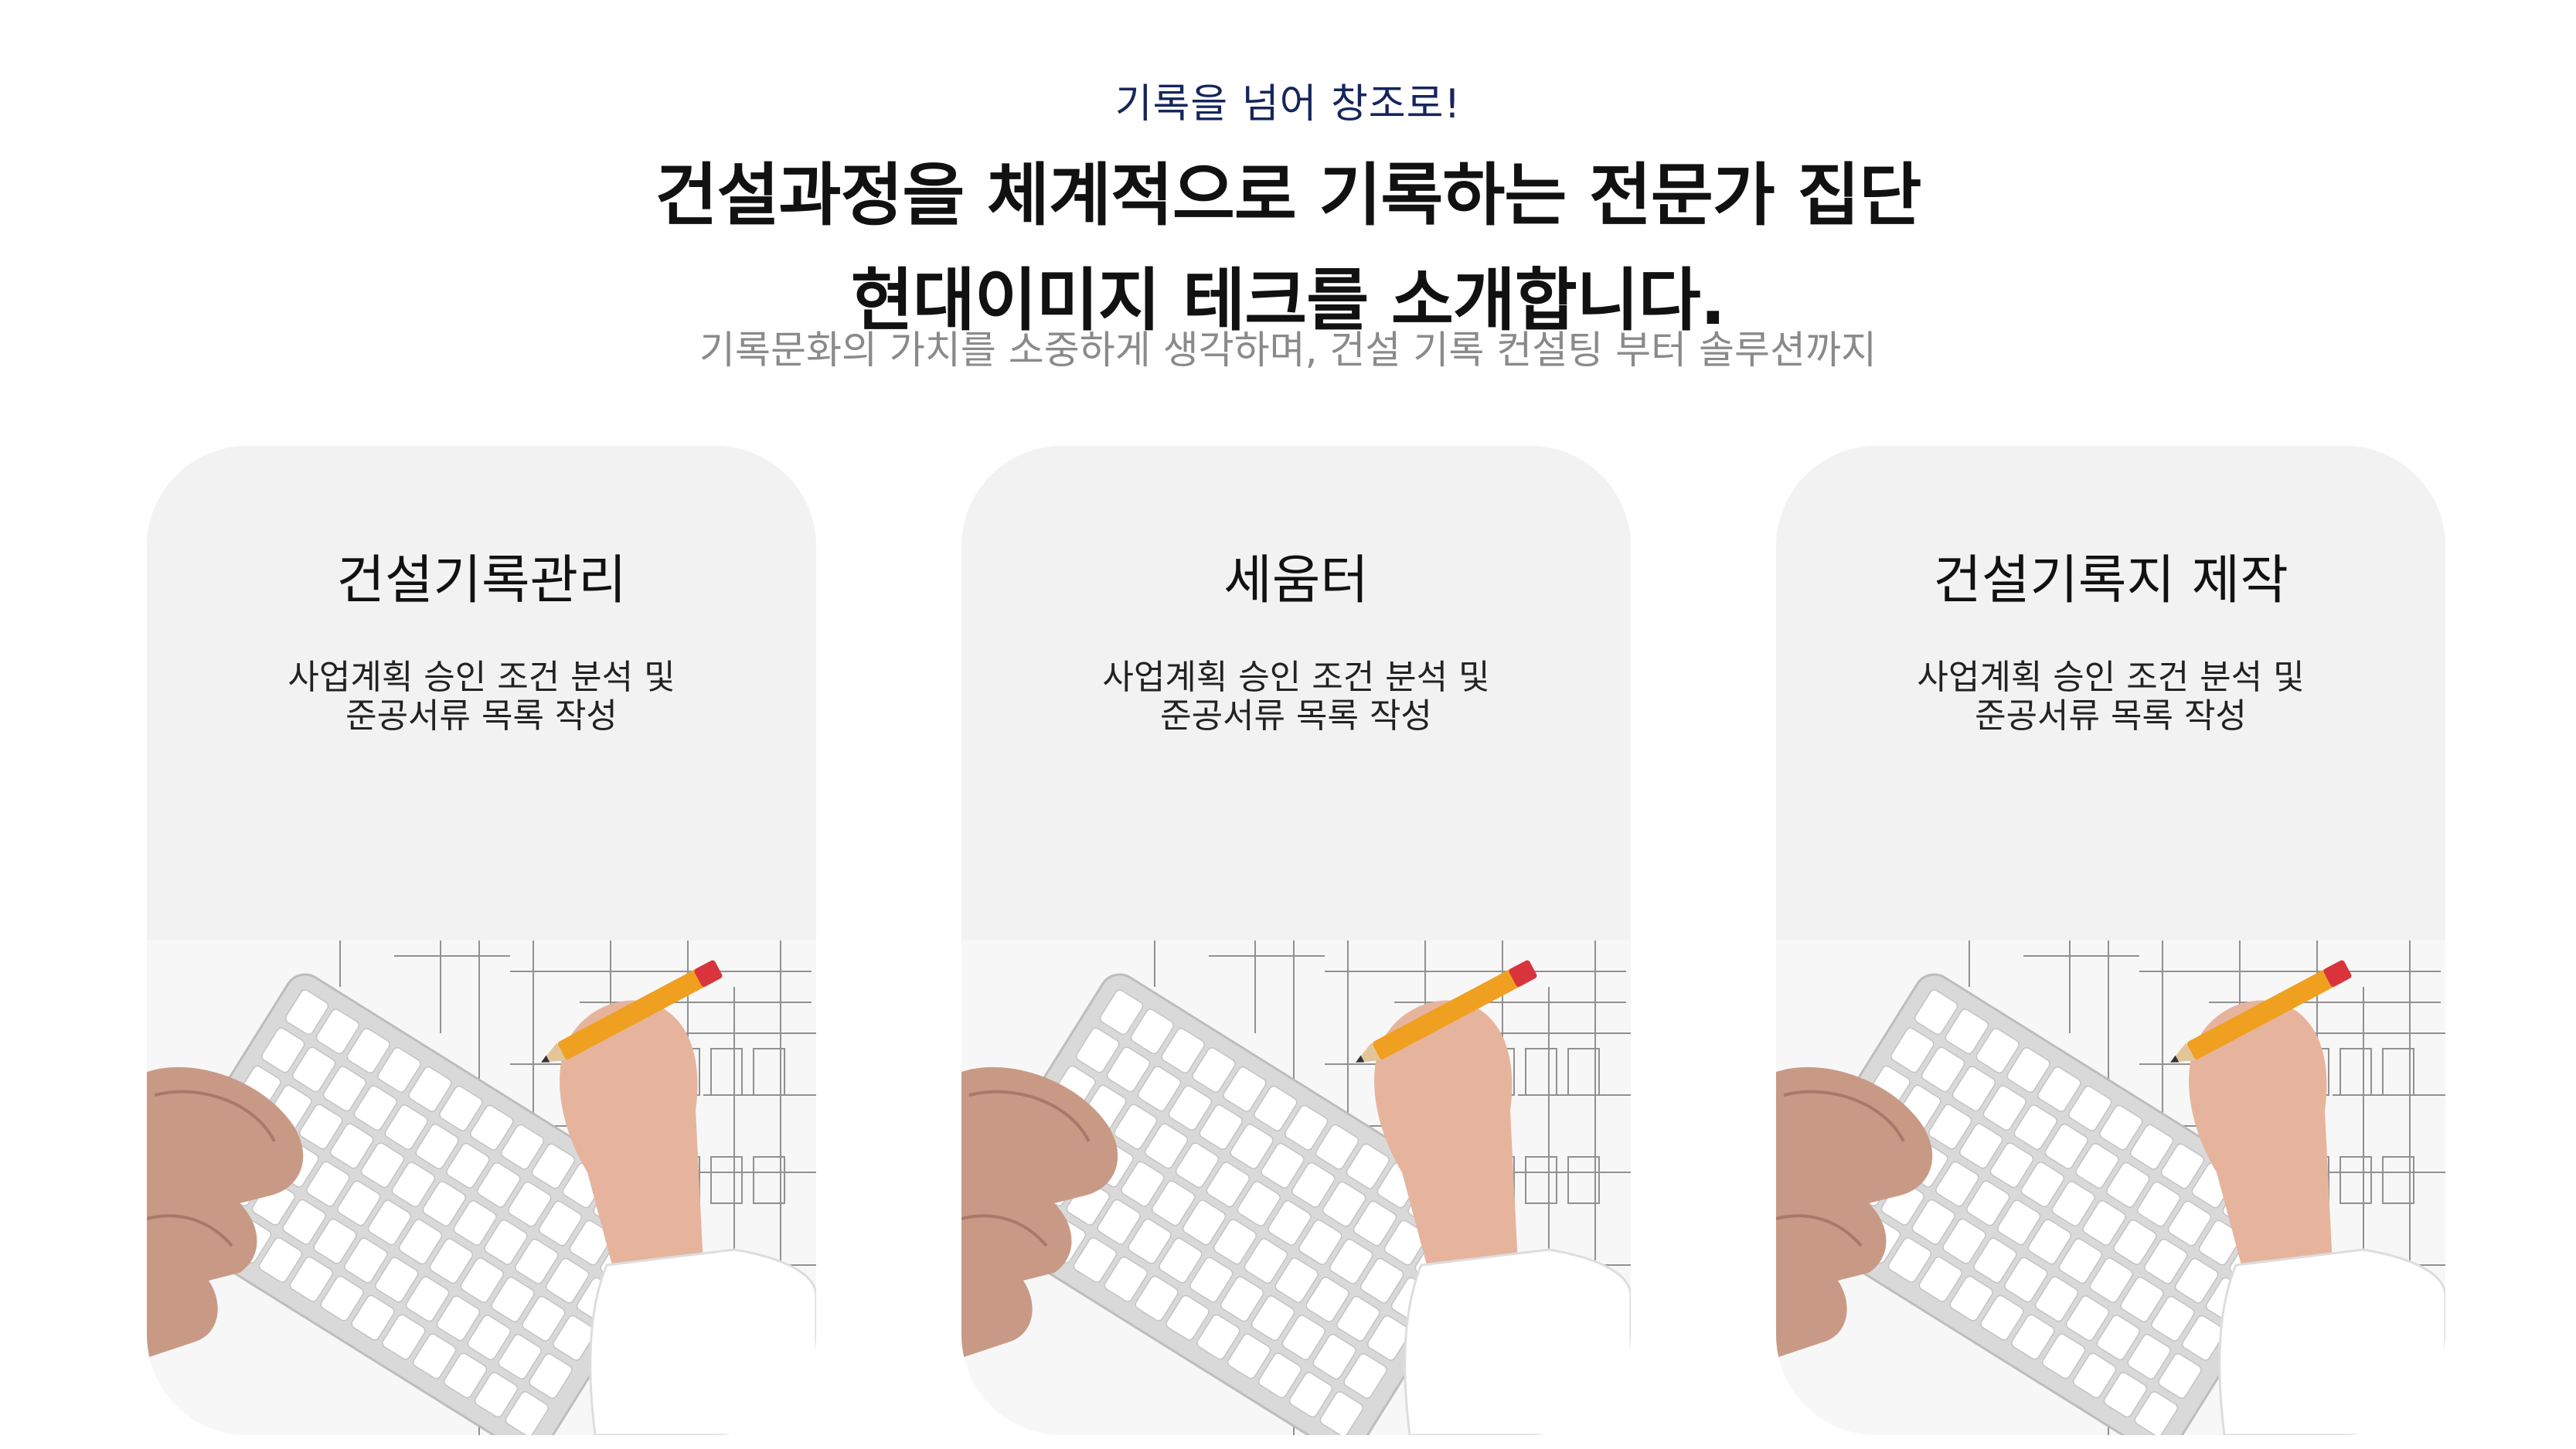 This screenshot has width=2576, height=1449. What do you see at coordinates (1296, 581) in the screenshot?
I see `card-title: 세움터` at bounding box center [1296, 581].